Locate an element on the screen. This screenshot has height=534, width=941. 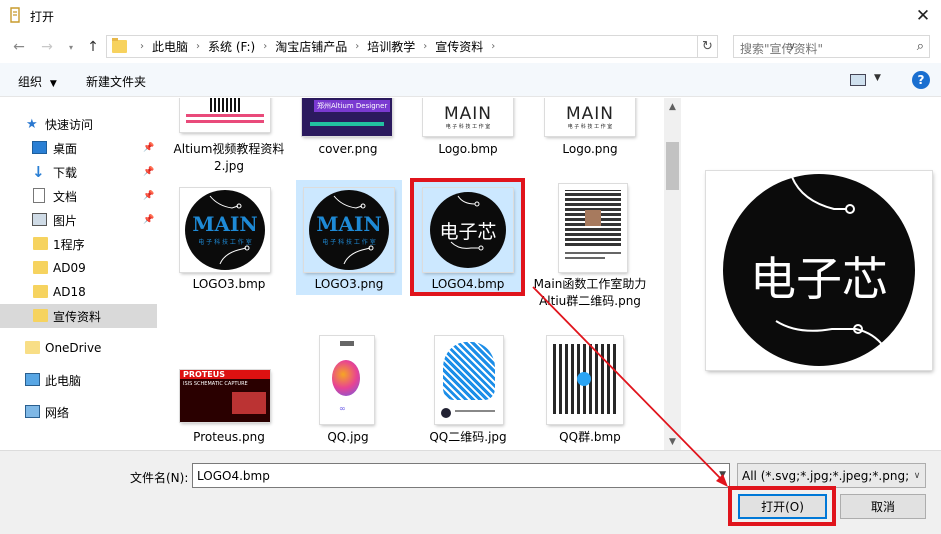
search-input: 搜索"宣传资料" ⌕ is located at coordinates (831, 46).